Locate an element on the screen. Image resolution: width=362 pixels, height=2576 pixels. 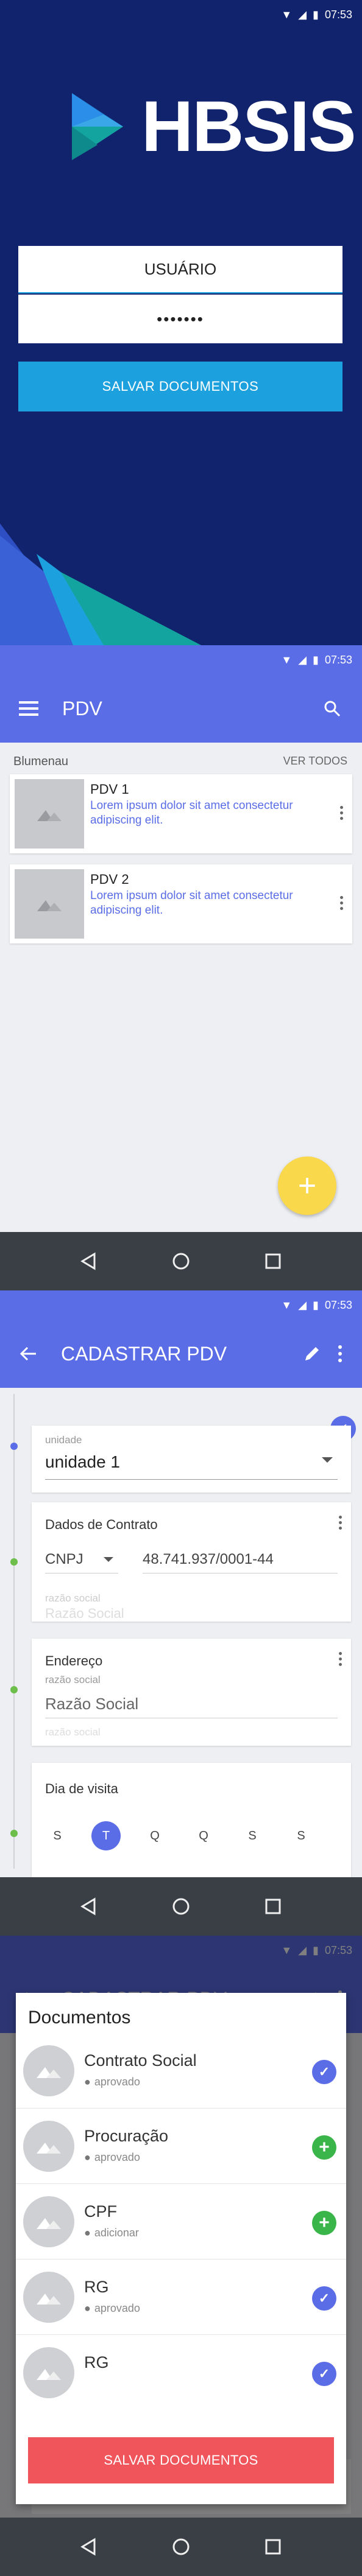
document-name: CPF is located at coordinates (100, 2211).